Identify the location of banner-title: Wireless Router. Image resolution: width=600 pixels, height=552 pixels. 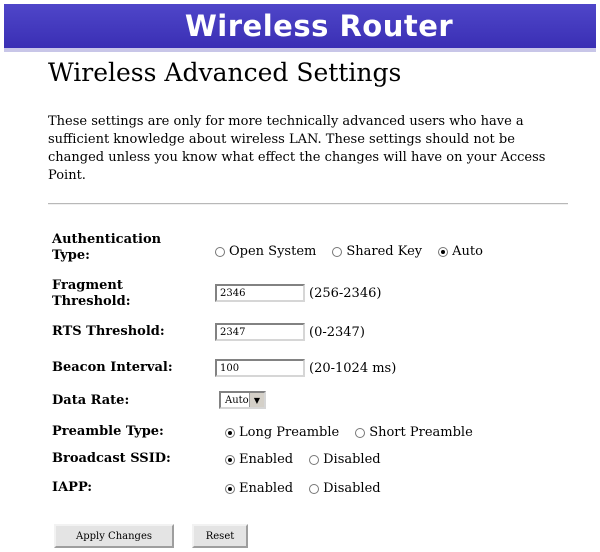
(319, 26).